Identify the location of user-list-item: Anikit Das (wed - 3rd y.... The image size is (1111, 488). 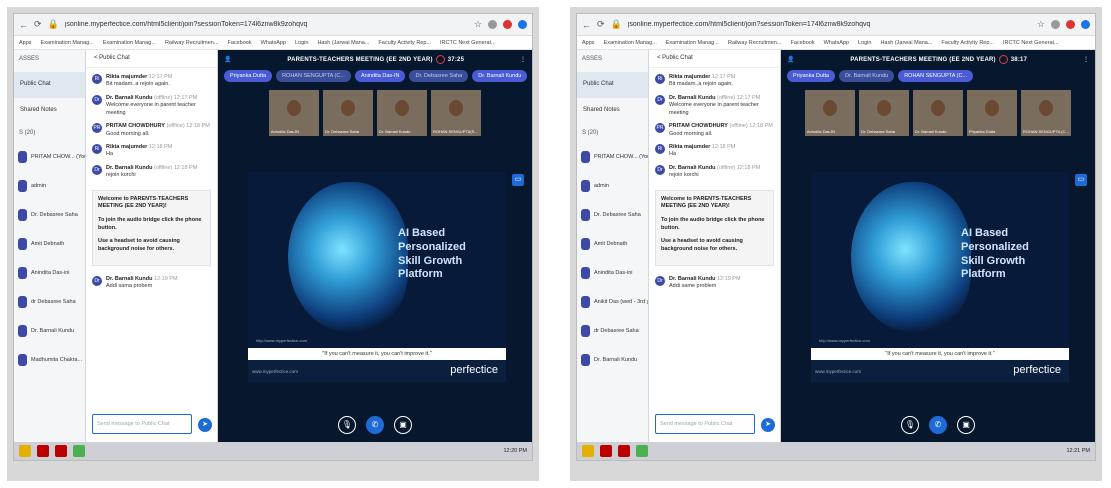
(612, 301).